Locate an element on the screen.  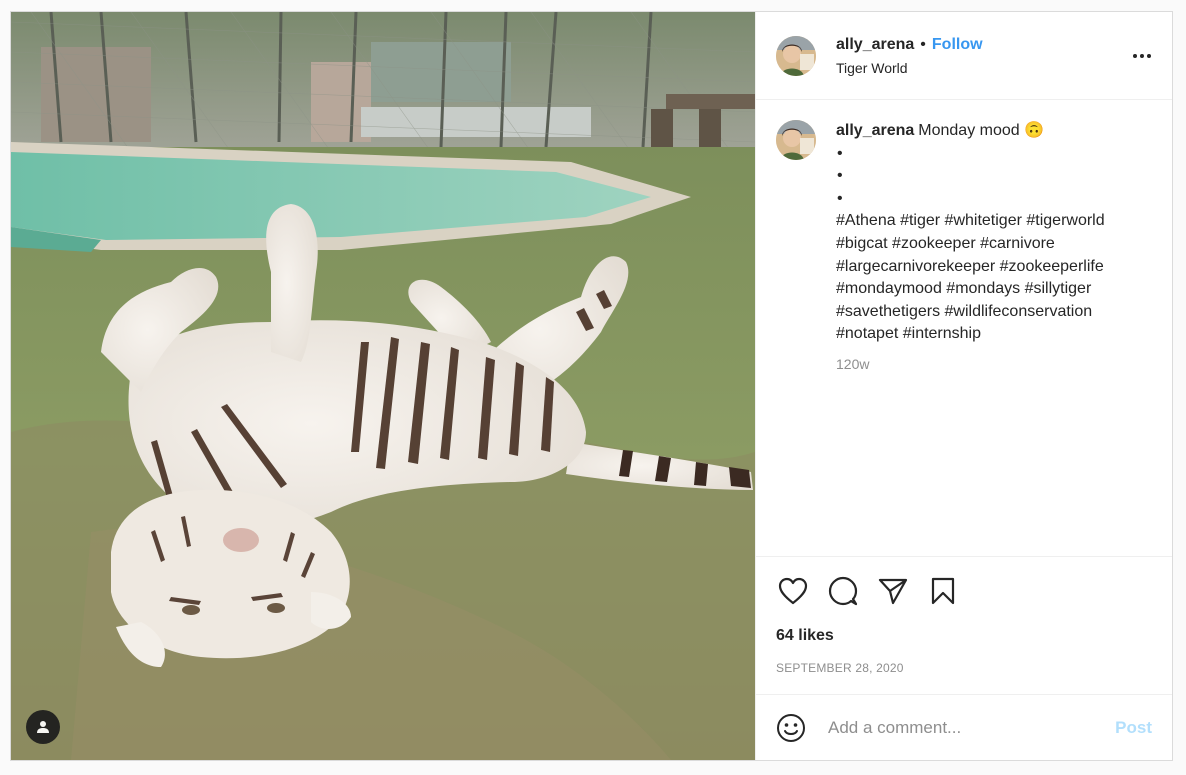
paper-plane-icon is located at coordinates (893, 591).